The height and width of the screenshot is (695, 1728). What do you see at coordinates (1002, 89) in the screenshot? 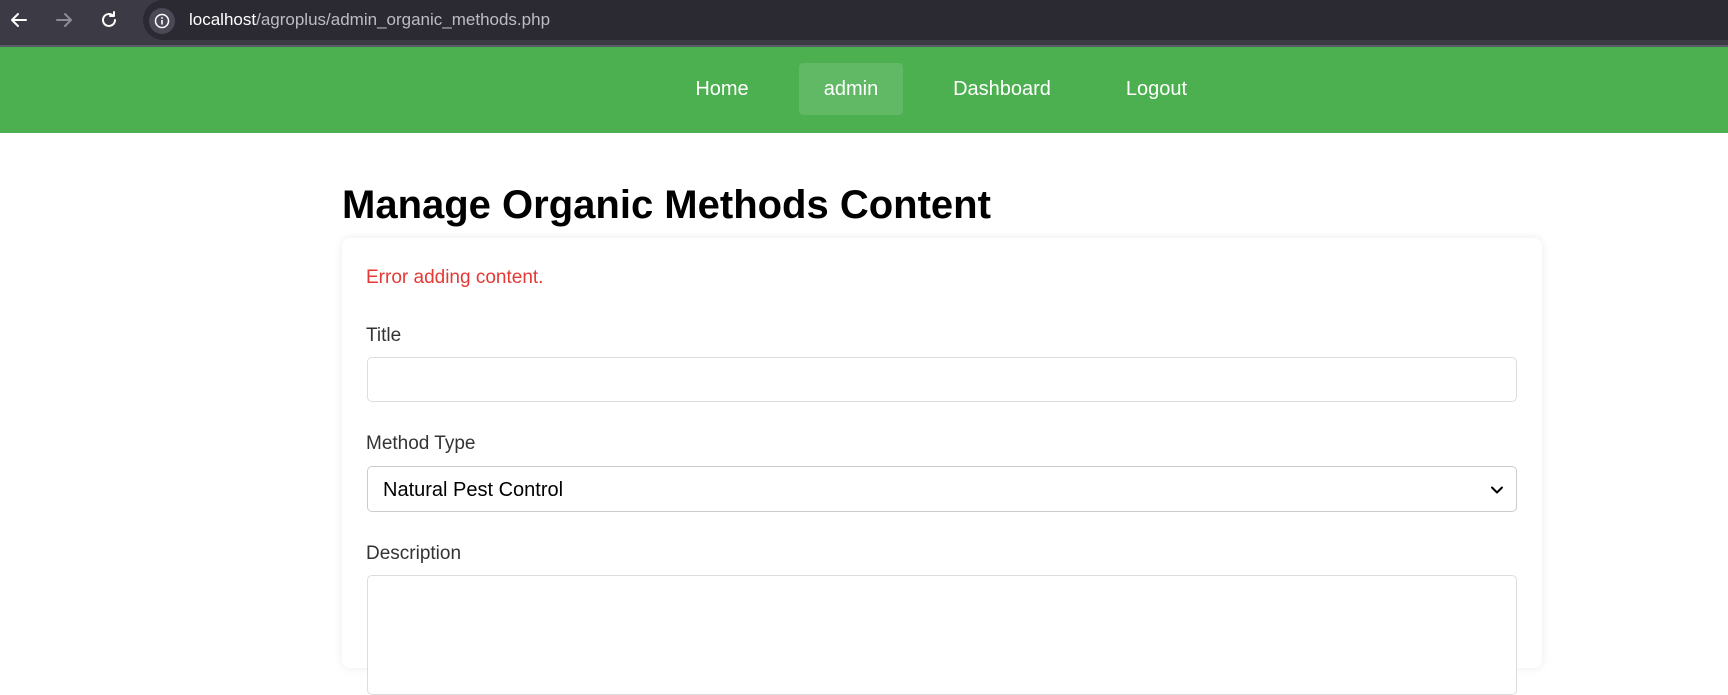
I see `nav-dashboard-link: Dashboard` at bounding box center [1002, 89].